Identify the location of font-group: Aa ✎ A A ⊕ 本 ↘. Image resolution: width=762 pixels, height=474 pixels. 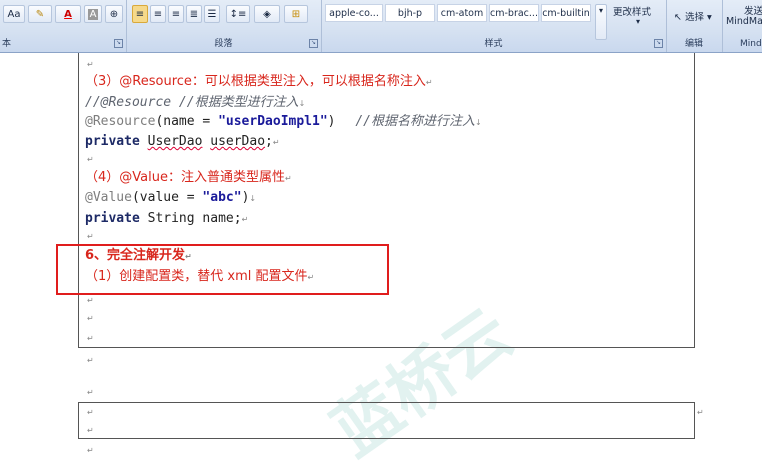
(63, 26).